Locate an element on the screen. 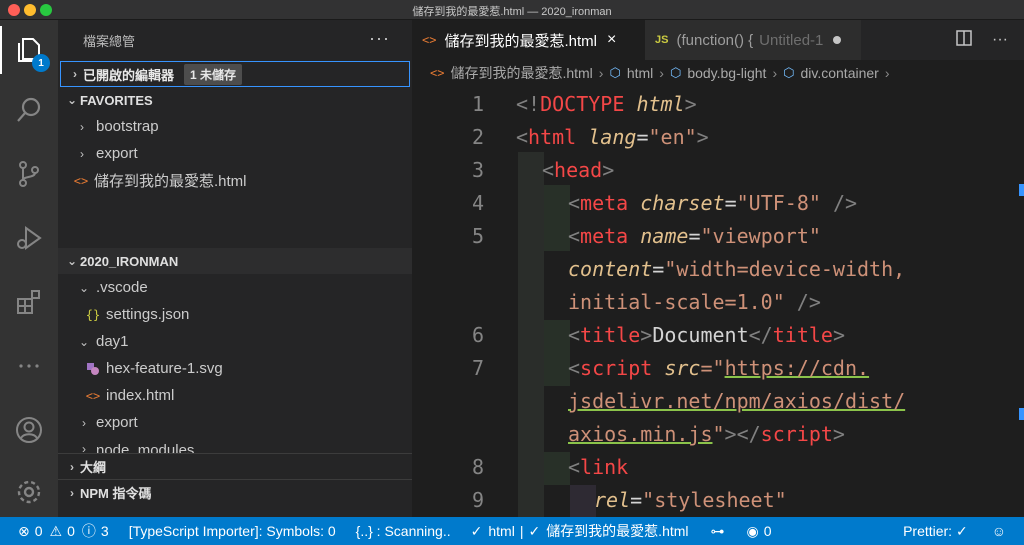 This screenshot has width=1024, height=545. code-line-7: <script src="https://cdn. is located at coordinates (719, 368).